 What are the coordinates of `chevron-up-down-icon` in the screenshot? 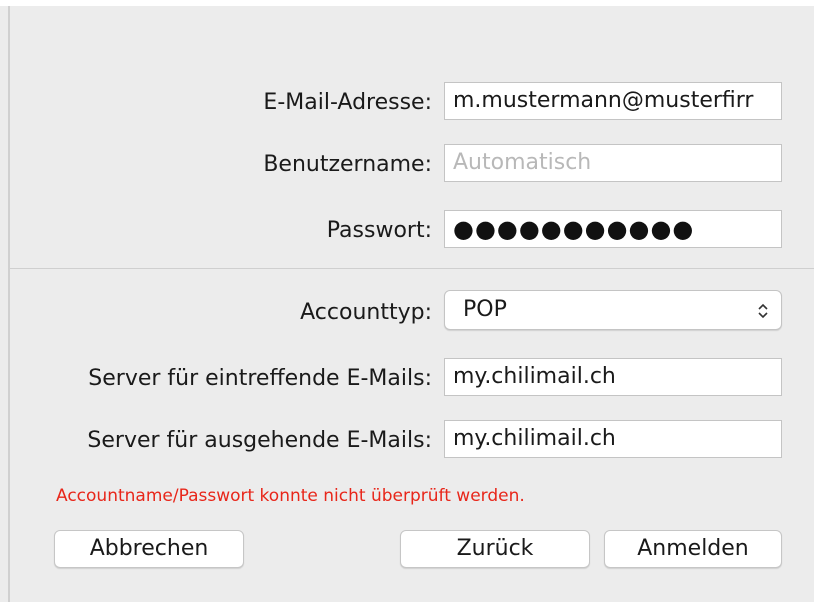 It's located at (763, 310).